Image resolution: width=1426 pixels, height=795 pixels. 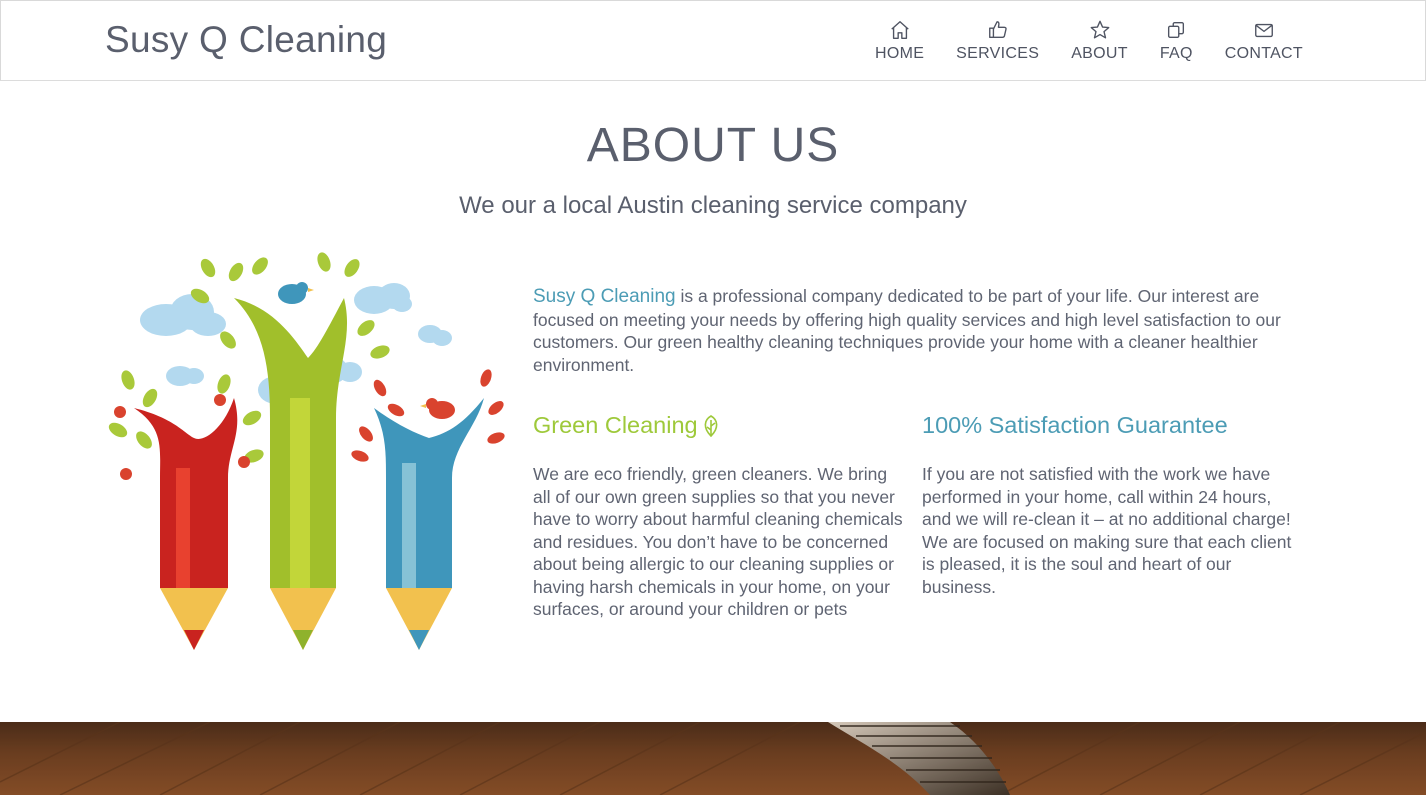 I want to click on site-header: Susy Q Cleaning HOME SERVICES ABOUT FAQ, so click(x=713, y=40).